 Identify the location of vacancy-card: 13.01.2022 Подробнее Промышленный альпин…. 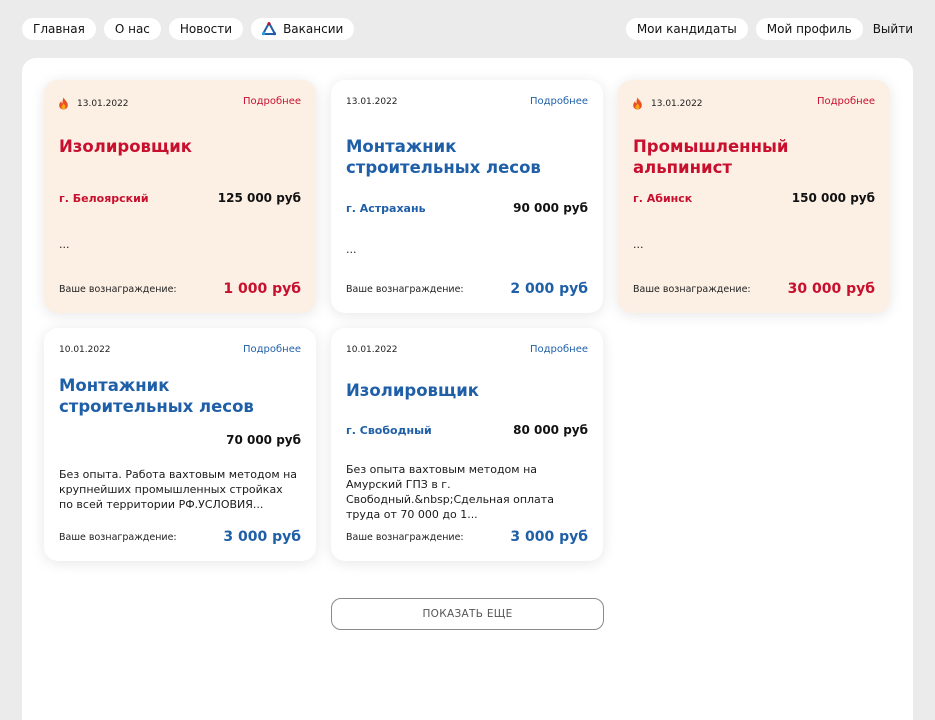
(754, 196).